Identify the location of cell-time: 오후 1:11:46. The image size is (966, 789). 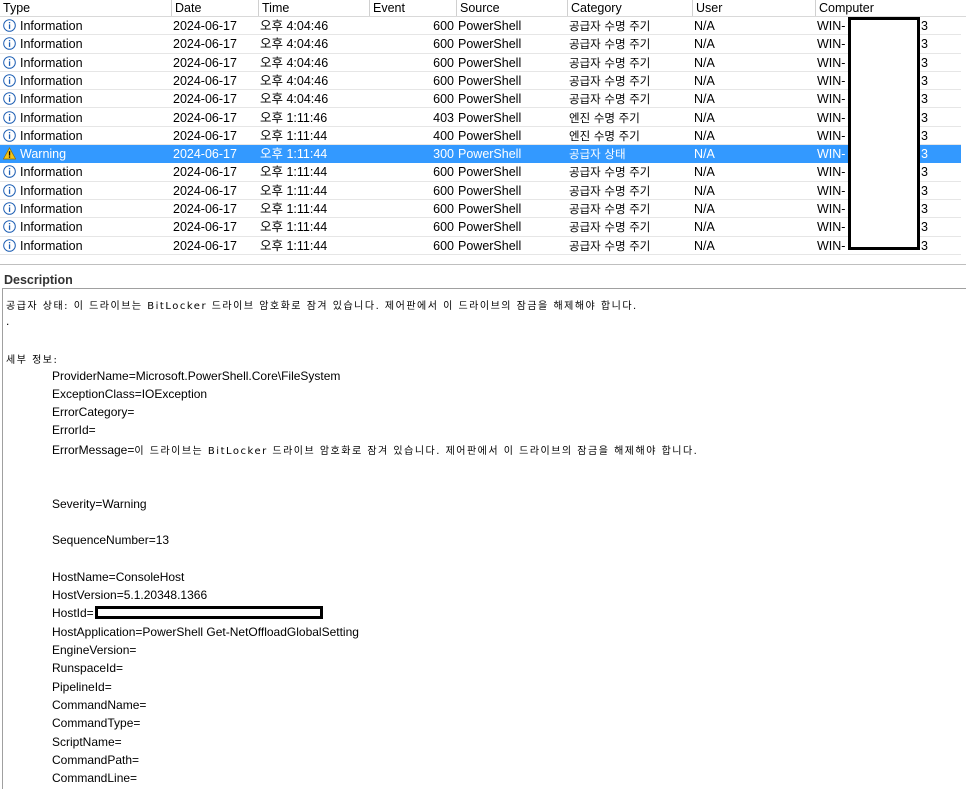
(294, 117).